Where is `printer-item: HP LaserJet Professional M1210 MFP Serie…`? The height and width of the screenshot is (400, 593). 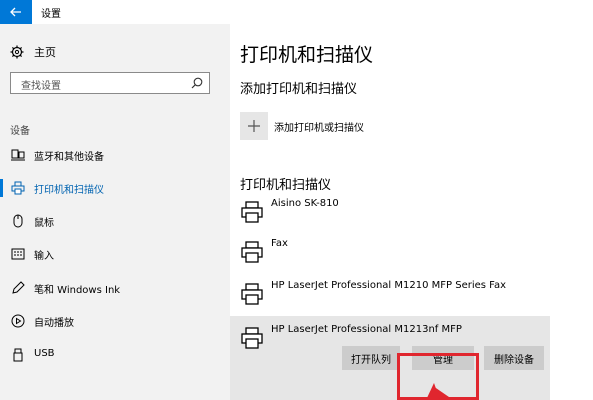 printer-item: HP LaserJet Professional M1210 MFP Serie… is located at coordinates (390, 295).